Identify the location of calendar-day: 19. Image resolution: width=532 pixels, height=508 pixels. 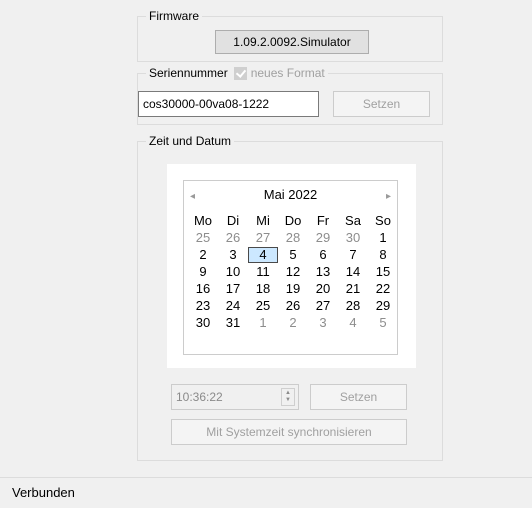
(293, 289).